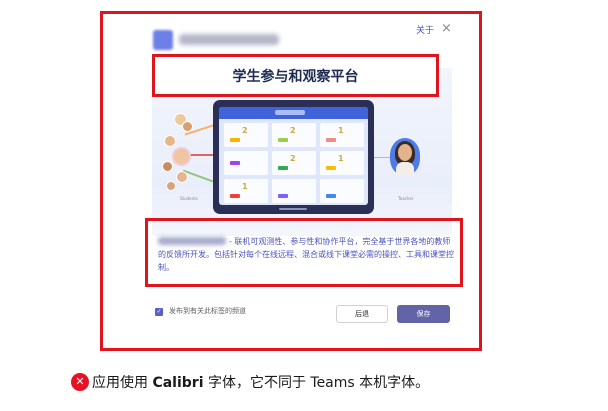 The width and height of the screenshot is (608, 411). What do you see at coordinates (405, 157) in the screenshot?
I see `teacher-illustration` at bounding box center [405, 157].